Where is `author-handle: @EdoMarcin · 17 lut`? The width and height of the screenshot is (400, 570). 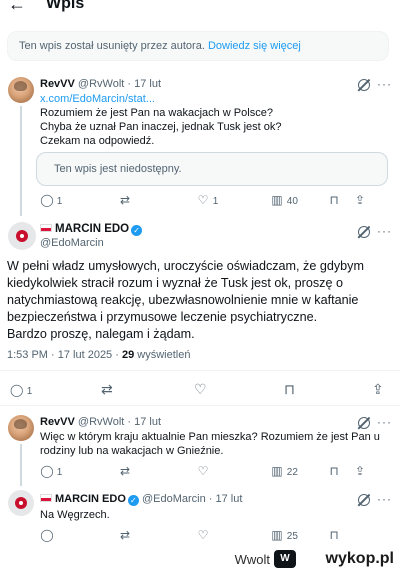 author-handle: @EdoMarcin · 17 lut is located at coordinates (192, 499).